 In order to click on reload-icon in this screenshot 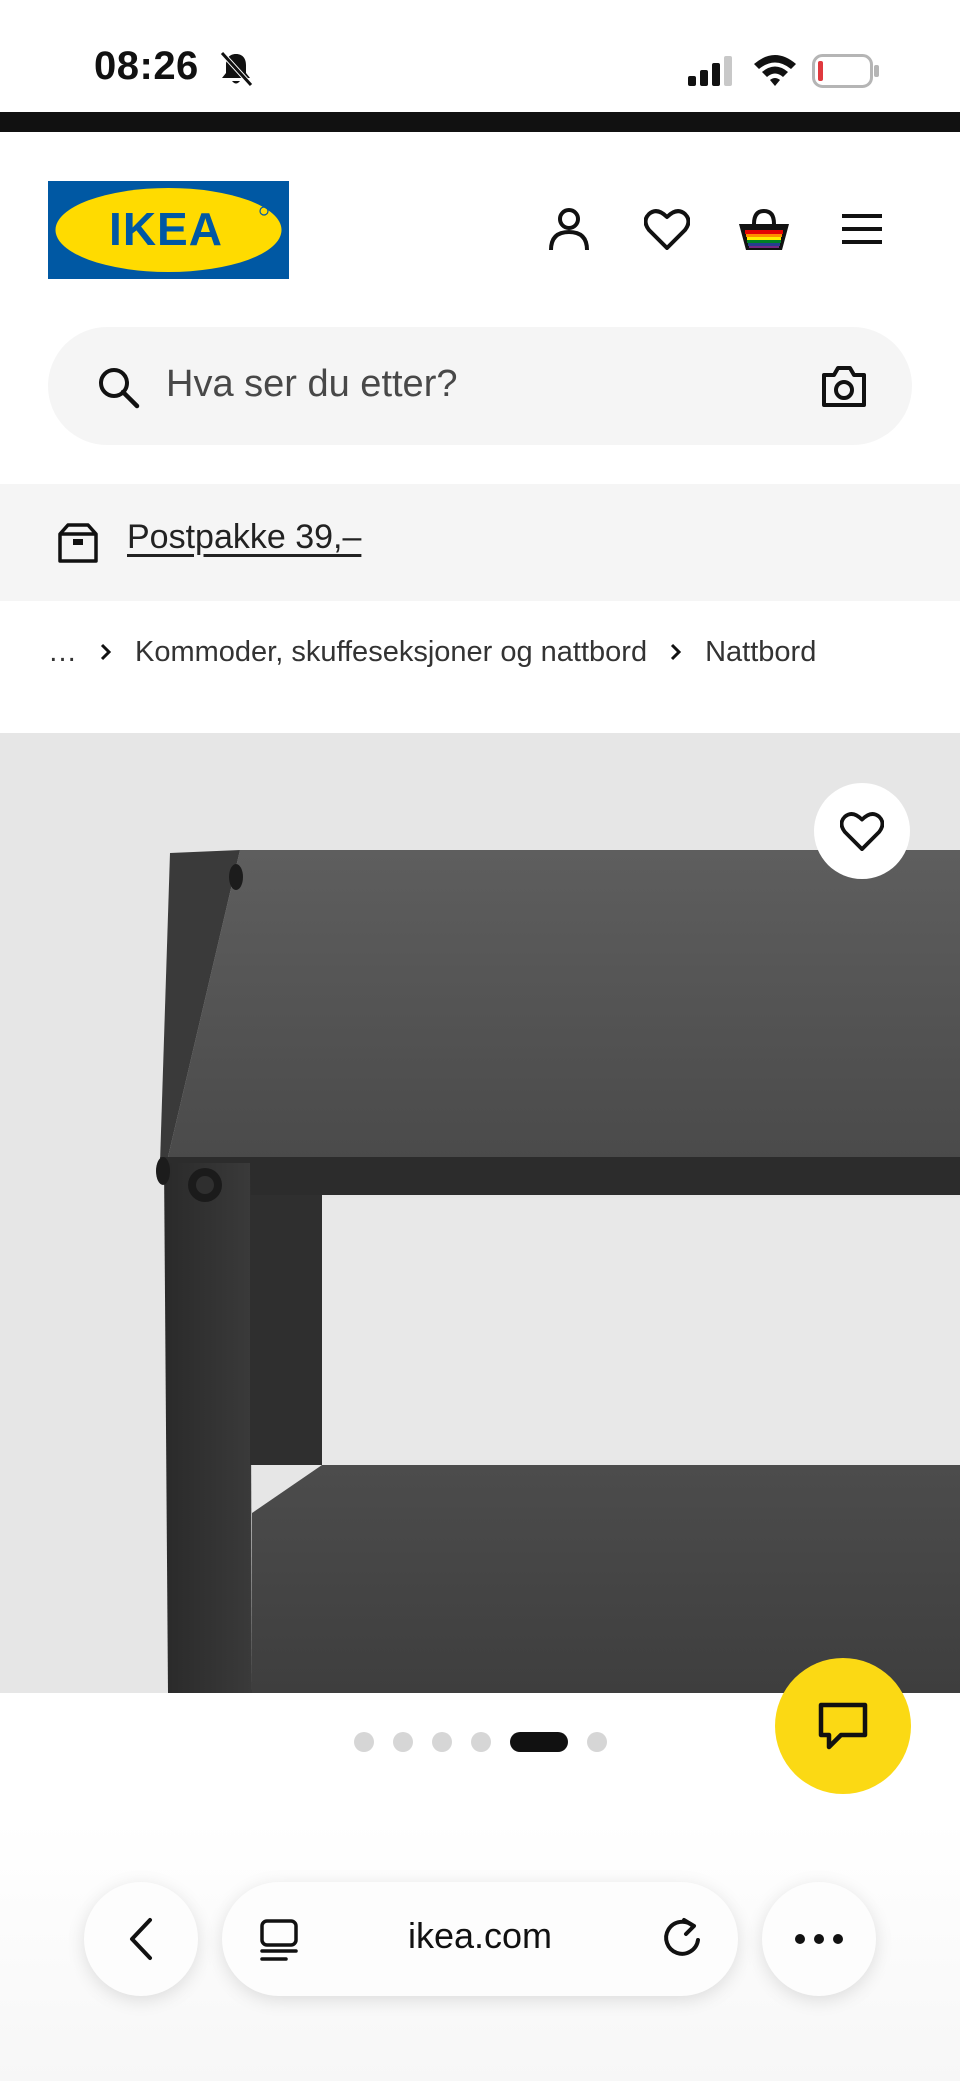, I will do `click(683, 1939)`.